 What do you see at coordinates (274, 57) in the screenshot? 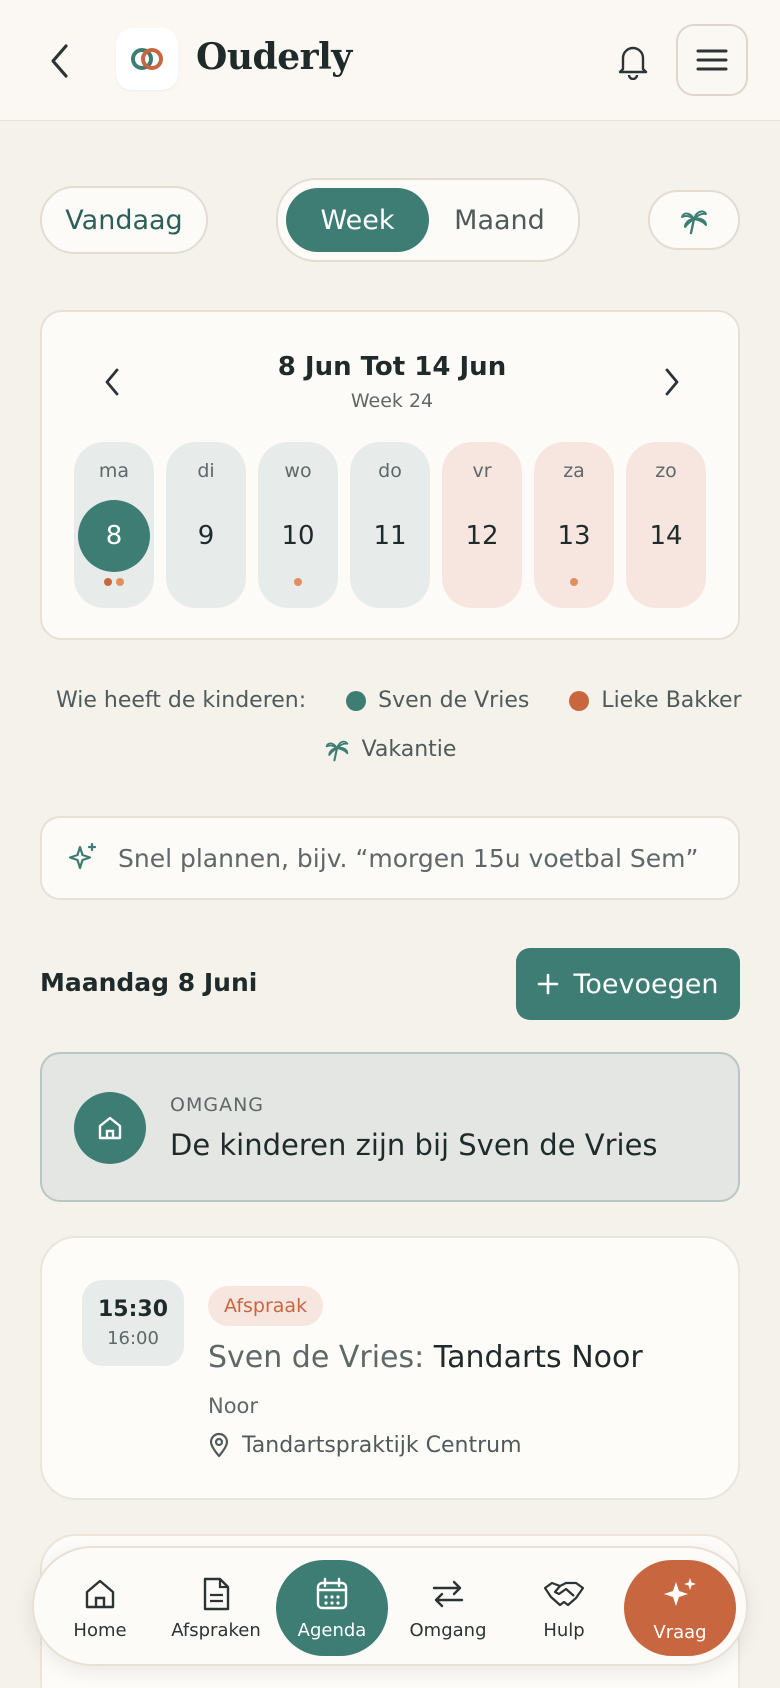
I see `brand-name: Ouderly` at bounding box center [274, 57].